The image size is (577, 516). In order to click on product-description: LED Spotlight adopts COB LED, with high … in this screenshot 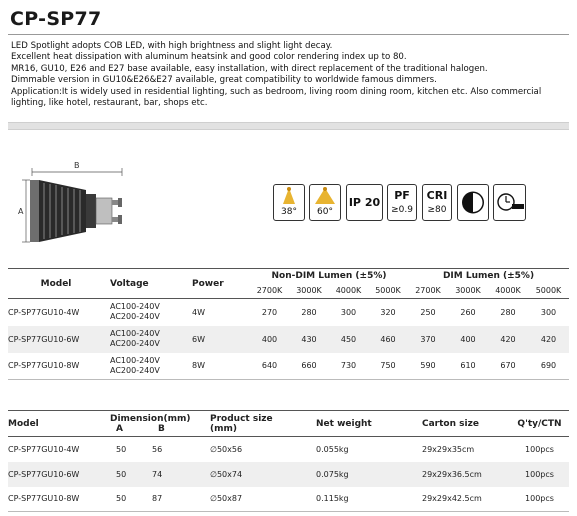, I will do `click(291, 75)`.